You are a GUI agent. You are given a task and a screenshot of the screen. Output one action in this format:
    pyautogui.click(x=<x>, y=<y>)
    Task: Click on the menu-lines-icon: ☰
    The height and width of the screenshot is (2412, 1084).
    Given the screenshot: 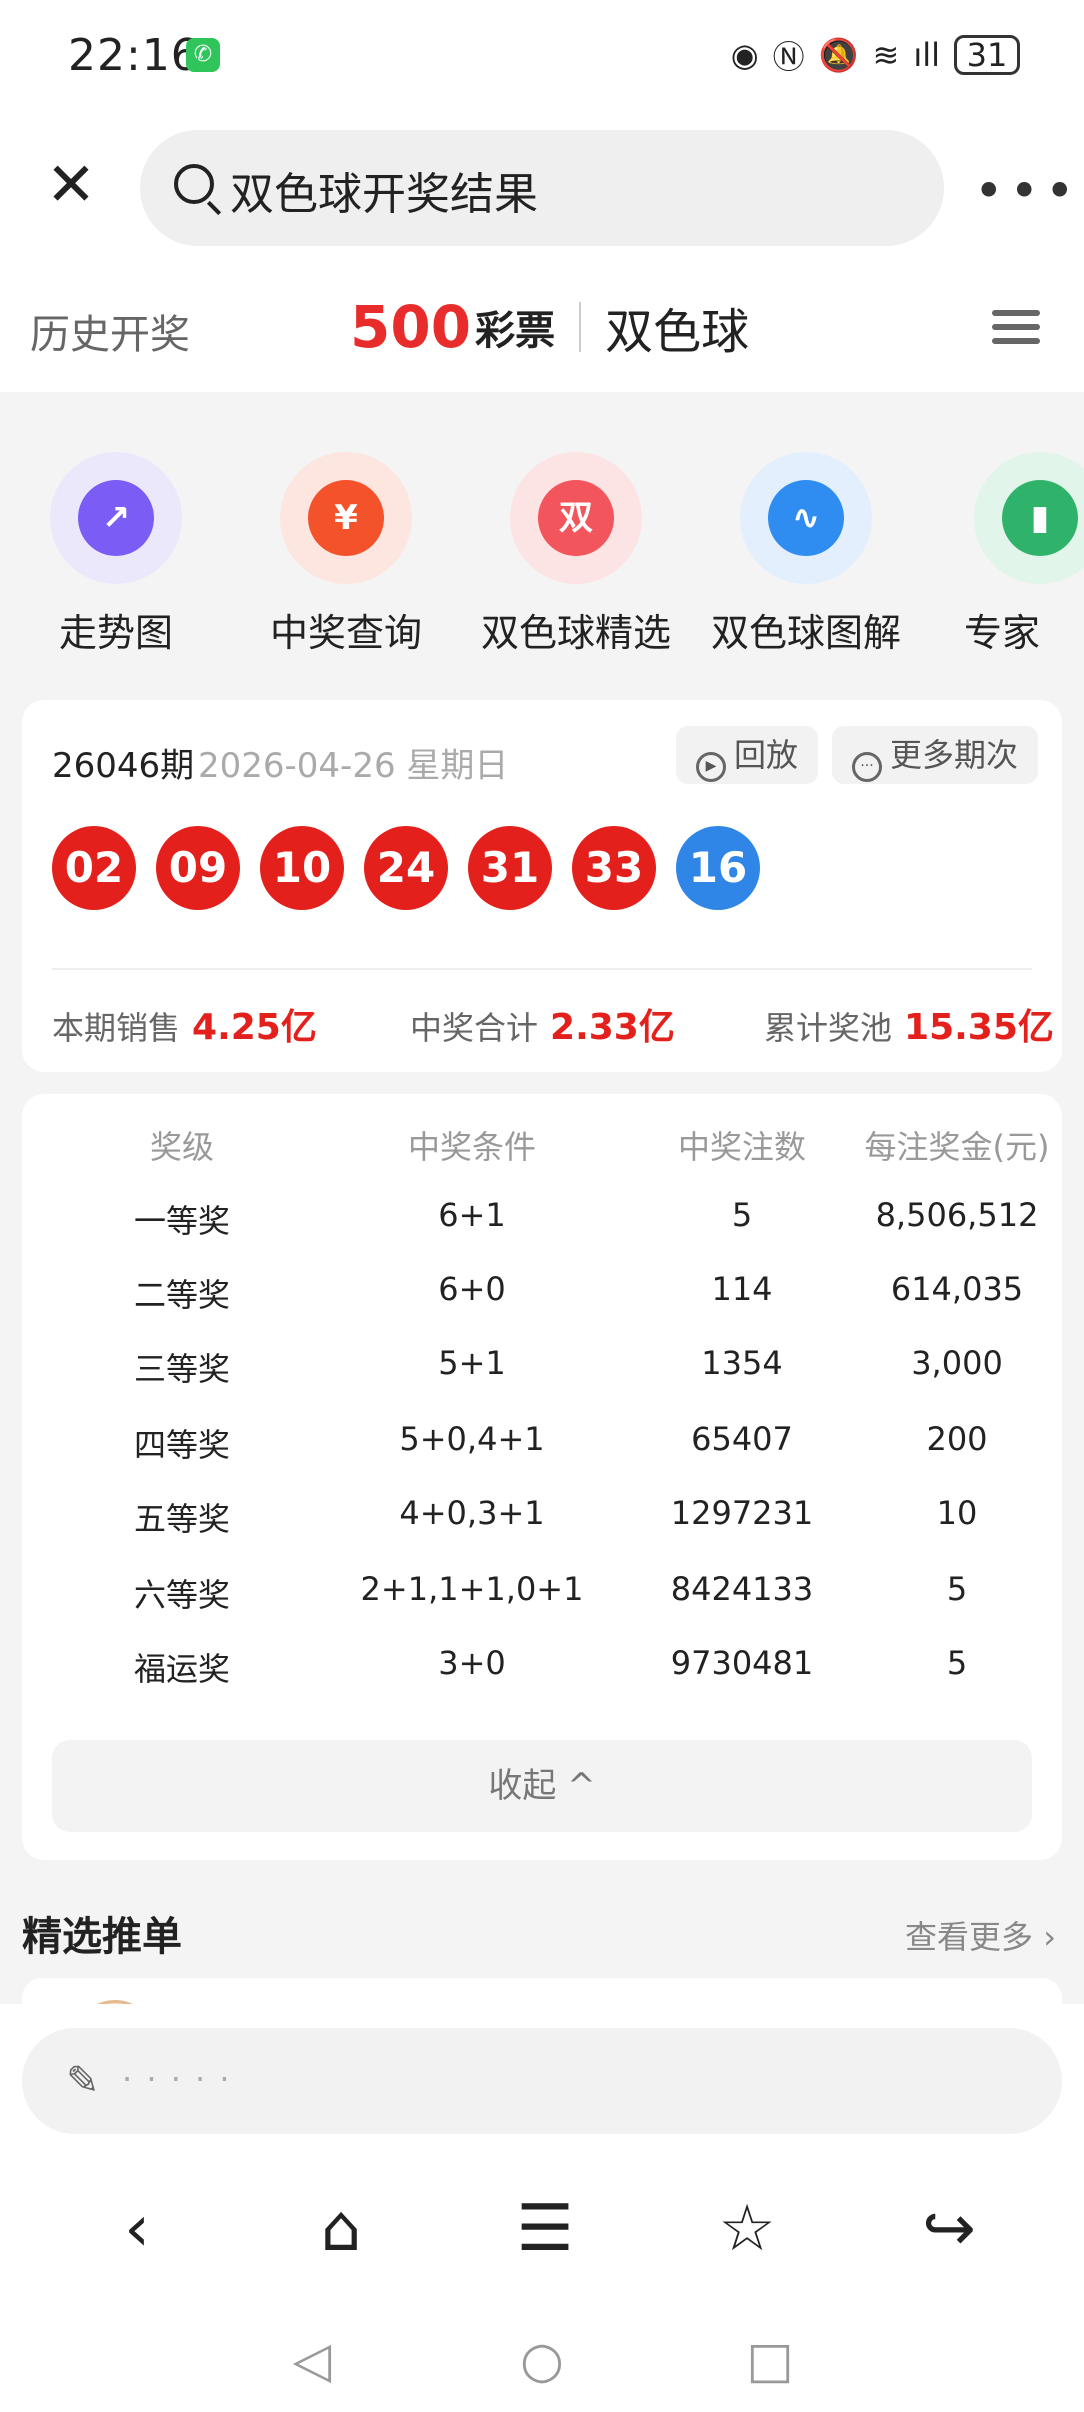 What is the action you would take?
    pyautogui.click(x=545, y=2229)
    